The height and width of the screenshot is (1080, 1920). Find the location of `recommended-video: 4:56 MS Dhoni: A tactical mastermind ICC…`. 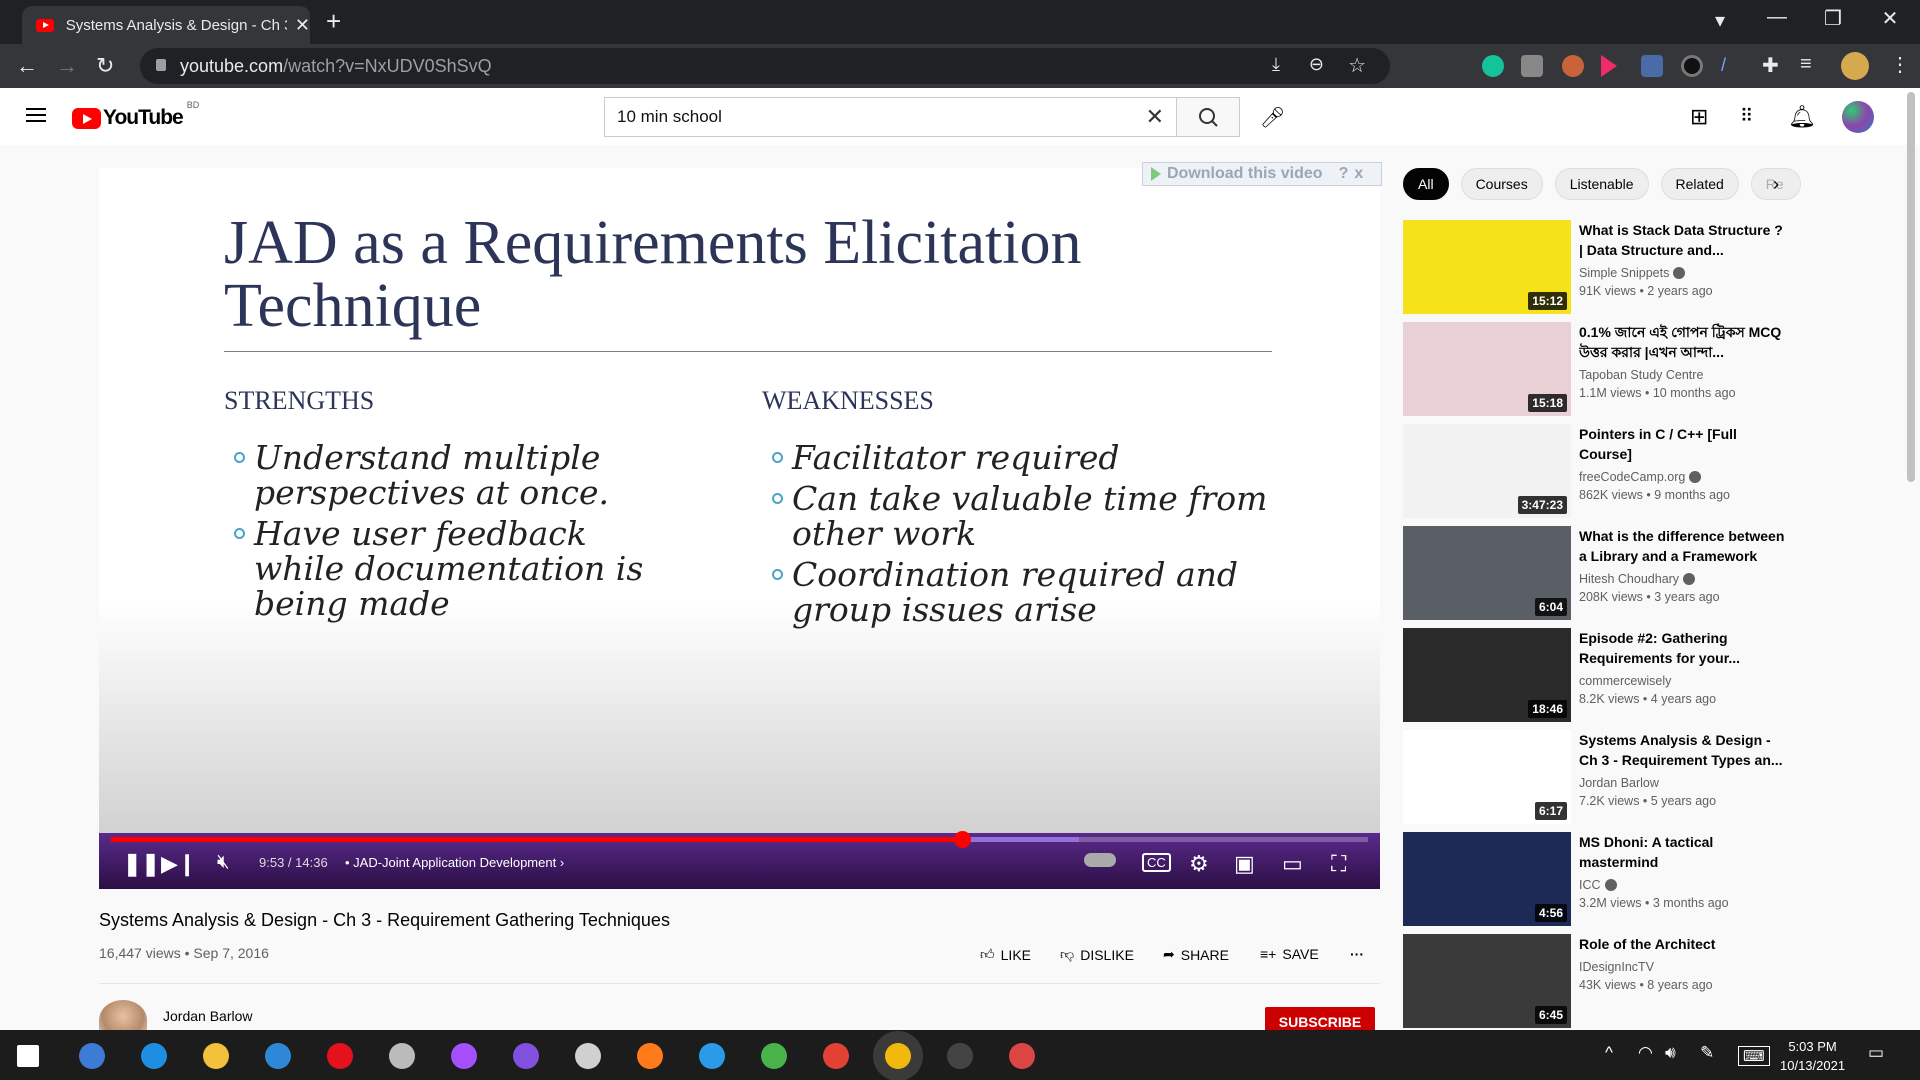

recommended-video: 4:56 MS Dhoni: A tactical mastermind ICC… is located at coordinates (1653, 879).